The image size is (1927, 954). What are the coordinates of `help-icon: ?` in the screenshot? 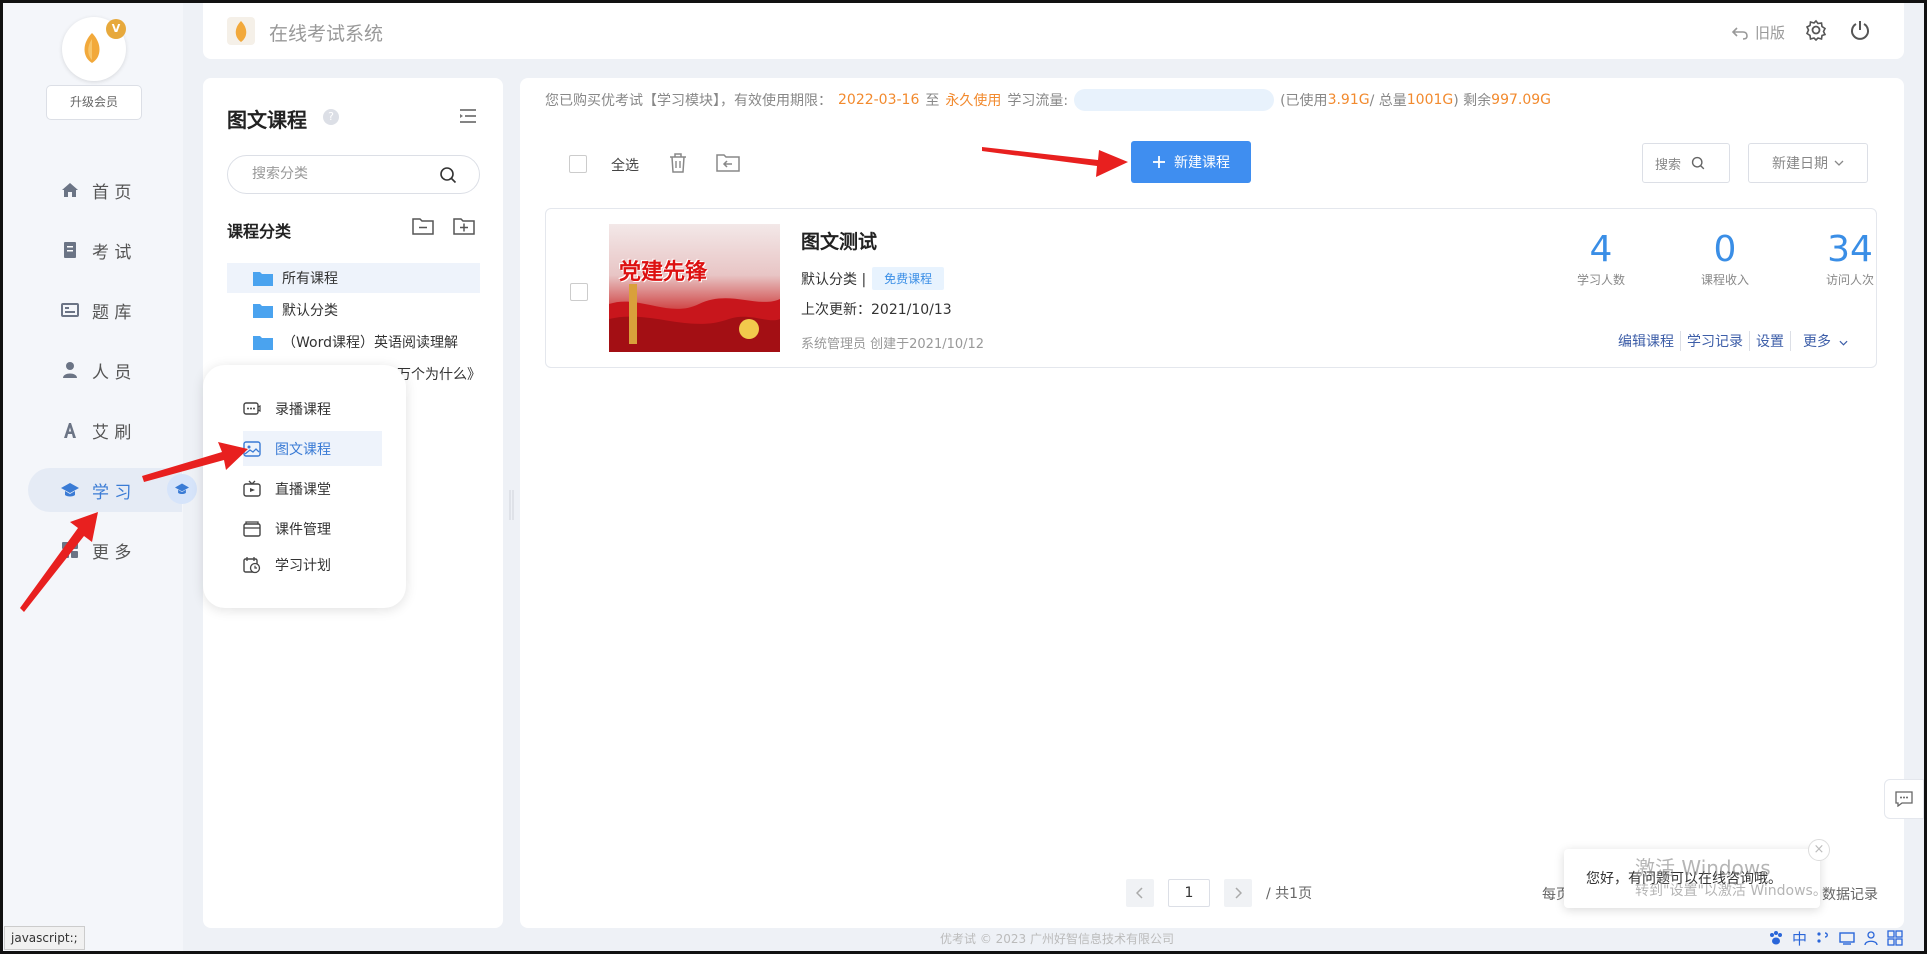 It's located at (331, 117).